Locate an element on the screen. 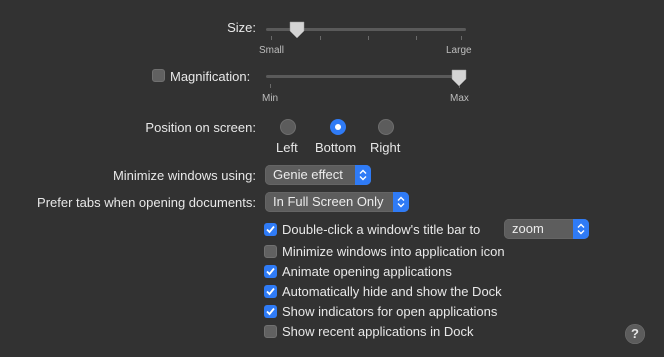 This screenshot has width=664, height=357. minimize-effect-popup: Genie effect is located at coordinates (318, 175).